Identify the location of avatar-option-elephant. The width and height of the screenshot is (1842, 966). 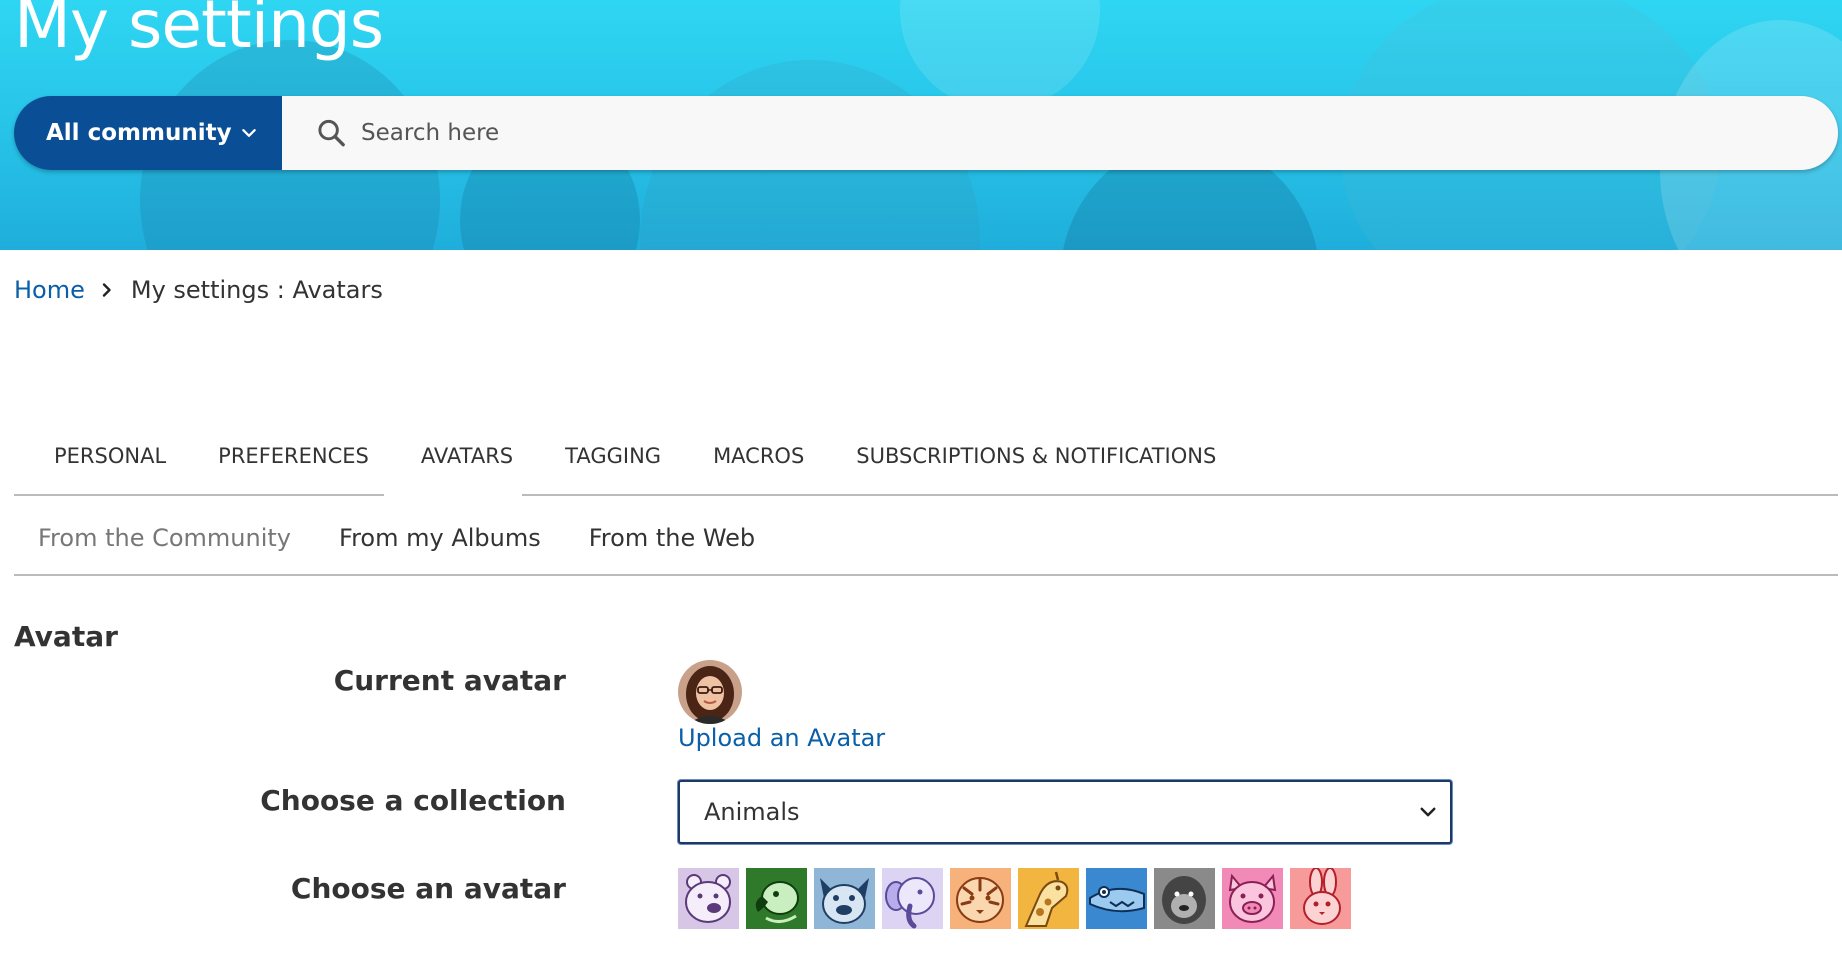
(912, 898).